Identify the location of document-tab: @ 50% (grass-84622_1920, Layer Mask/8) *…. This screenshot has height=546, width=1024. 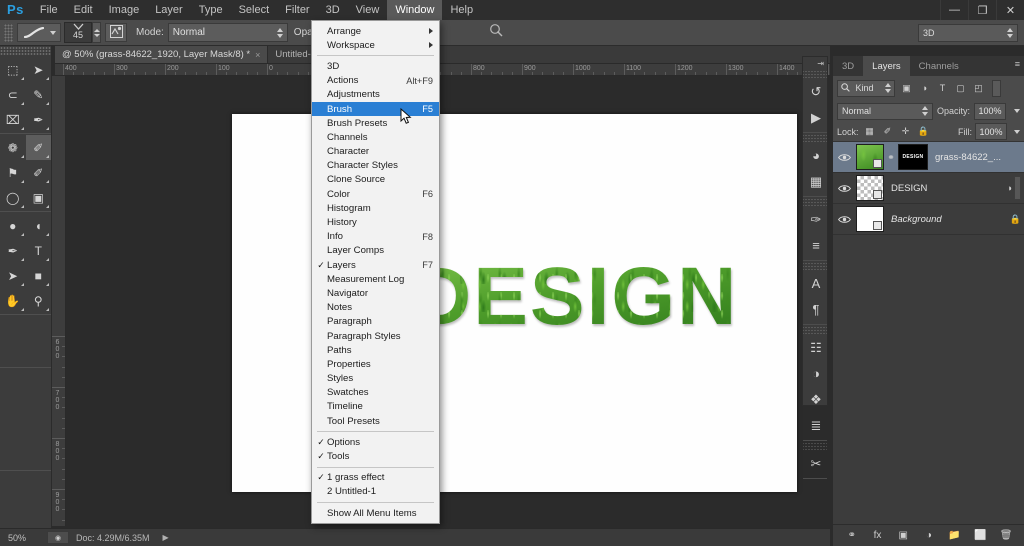
(162, 54).